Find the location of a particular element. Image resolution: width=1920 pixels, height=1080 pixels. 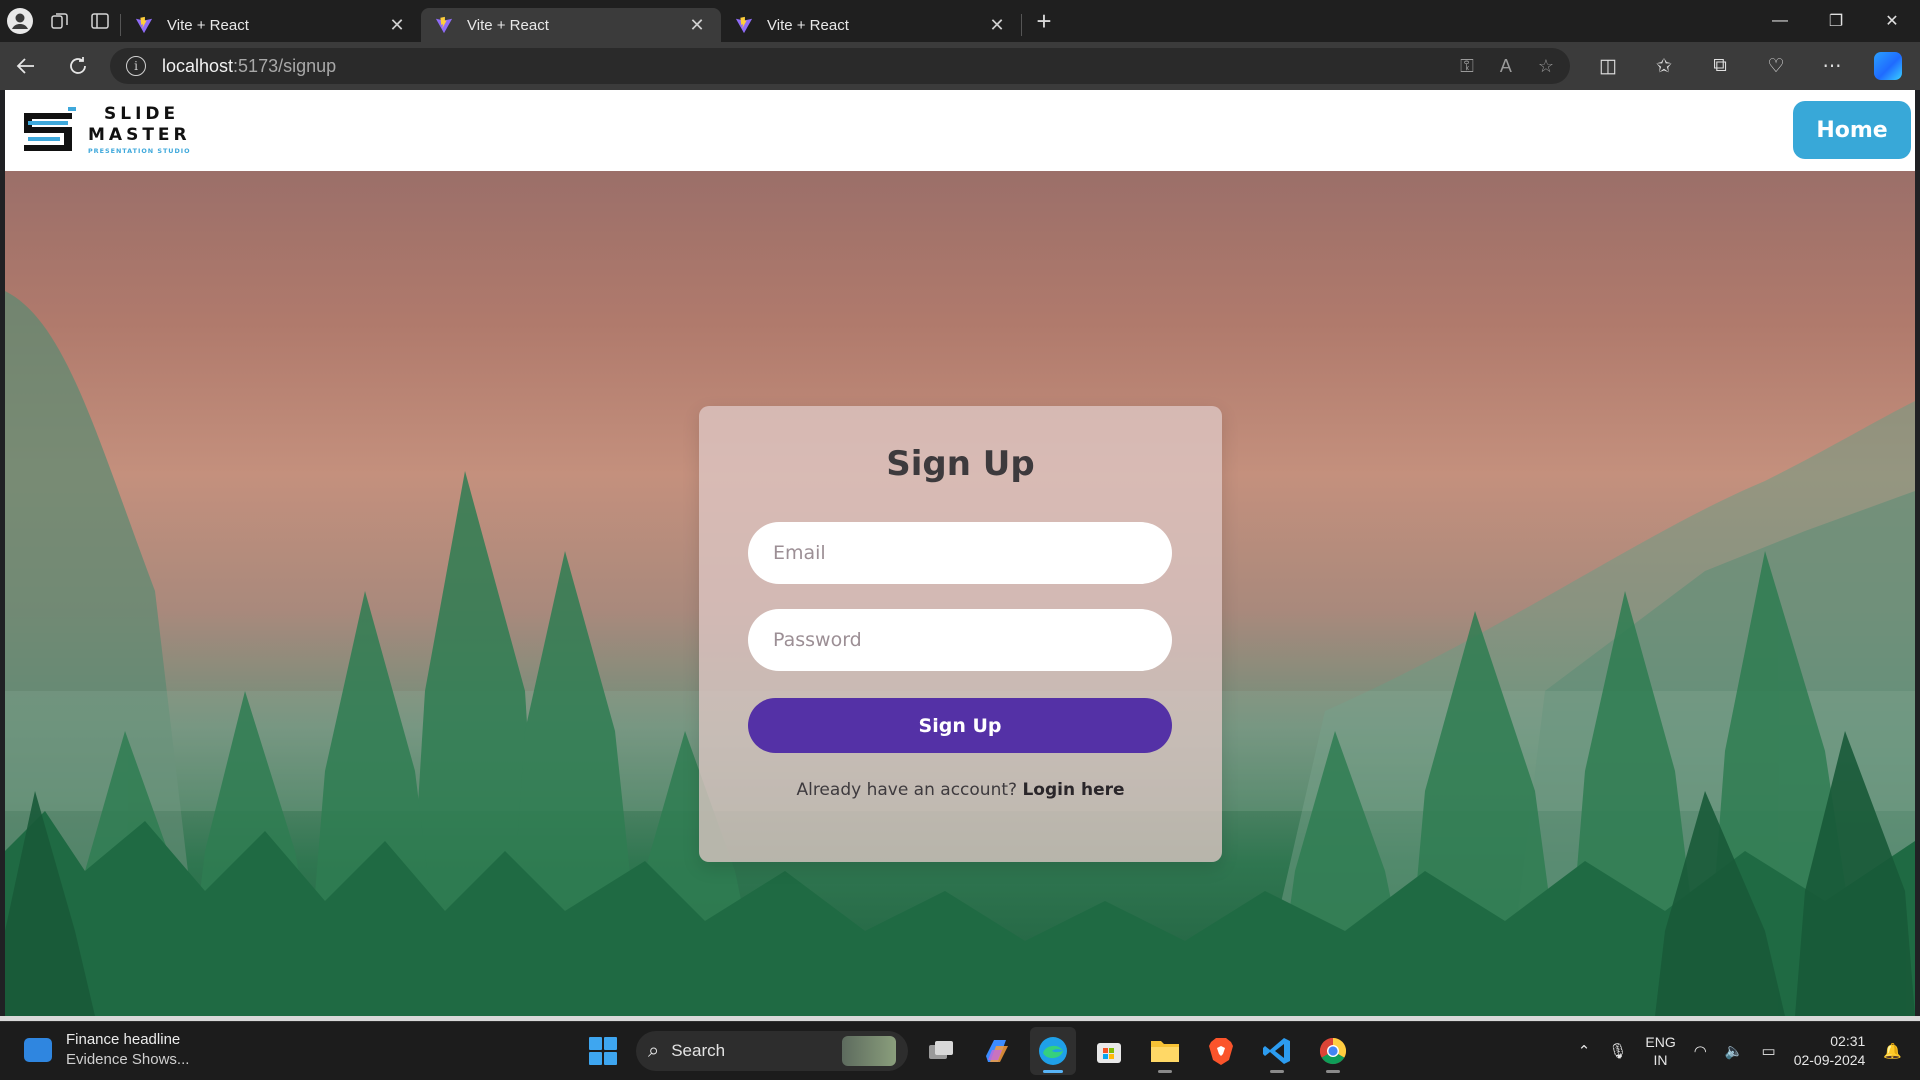

reload-button is located at coordinates (78, 66).